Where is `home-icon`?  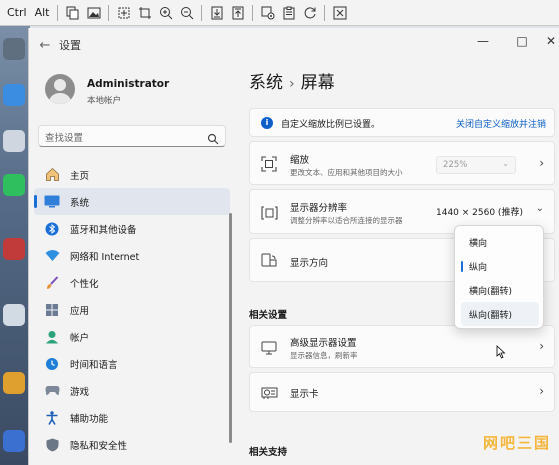 home-icon is located at coordinates (52, 175).